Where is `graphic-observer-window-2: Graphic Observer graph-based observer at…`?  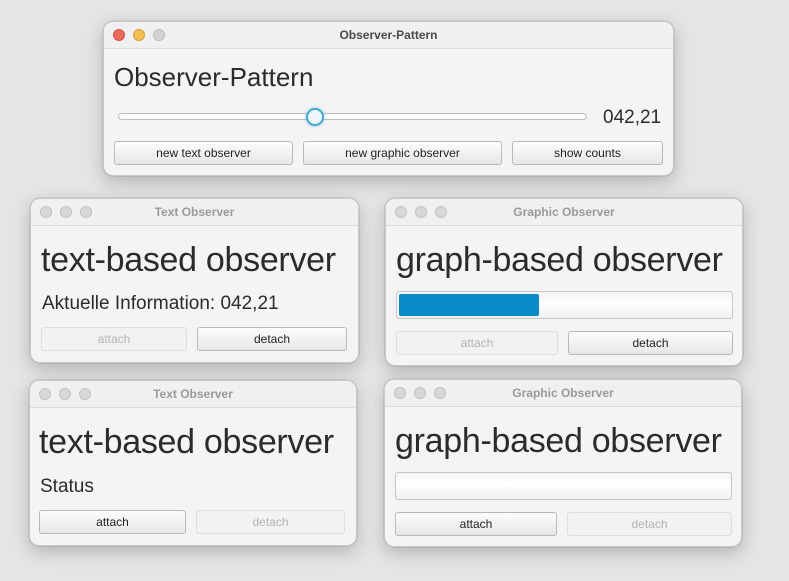 graphic-observer-window-2: Graphic Observer graph-based observer at… is located at coordinates (563, 463).